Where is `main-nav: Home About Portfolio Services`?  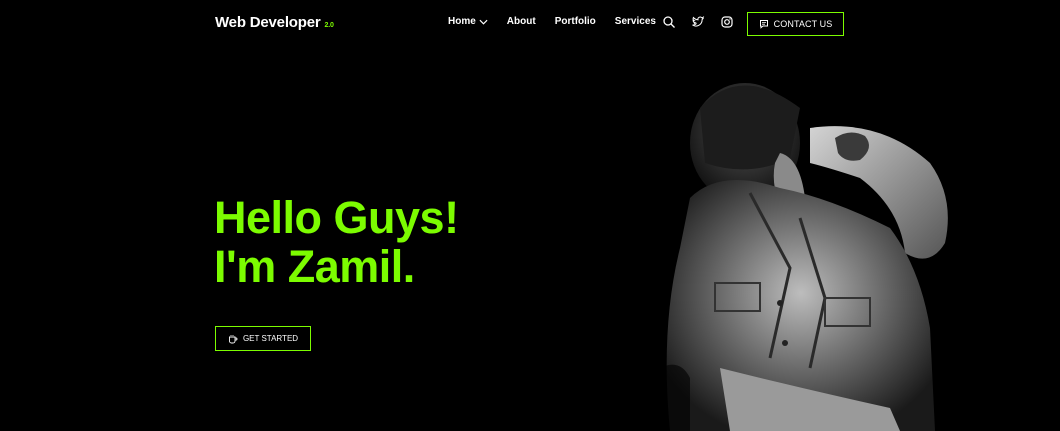 main-nav: Home About Portfolio Services is located at coordinates (561, 21).